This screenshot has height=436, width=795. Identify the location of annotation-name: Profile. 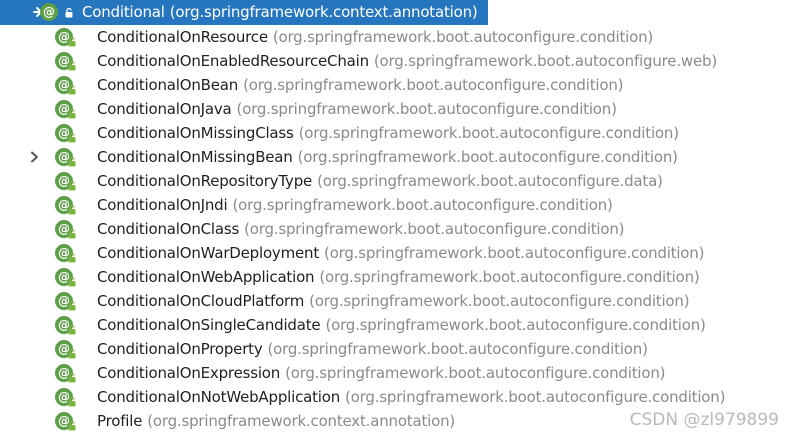
(120, 421).